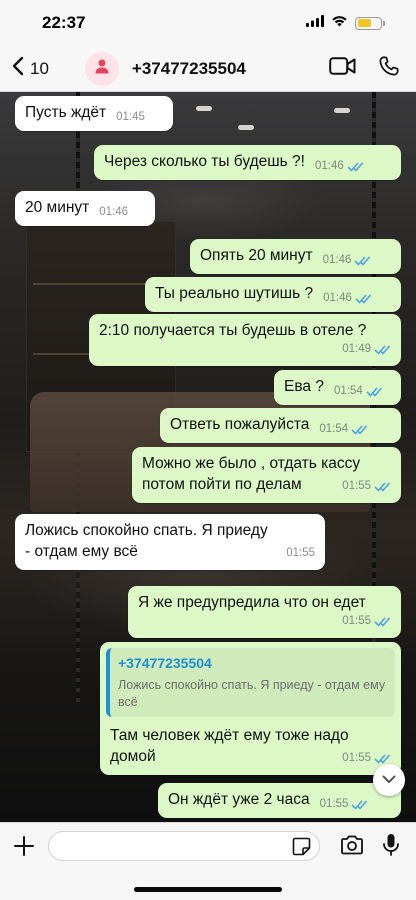  I want to click on message-outgoing: Он ждёт уже 2 часа 01:55, so click(279, 800).